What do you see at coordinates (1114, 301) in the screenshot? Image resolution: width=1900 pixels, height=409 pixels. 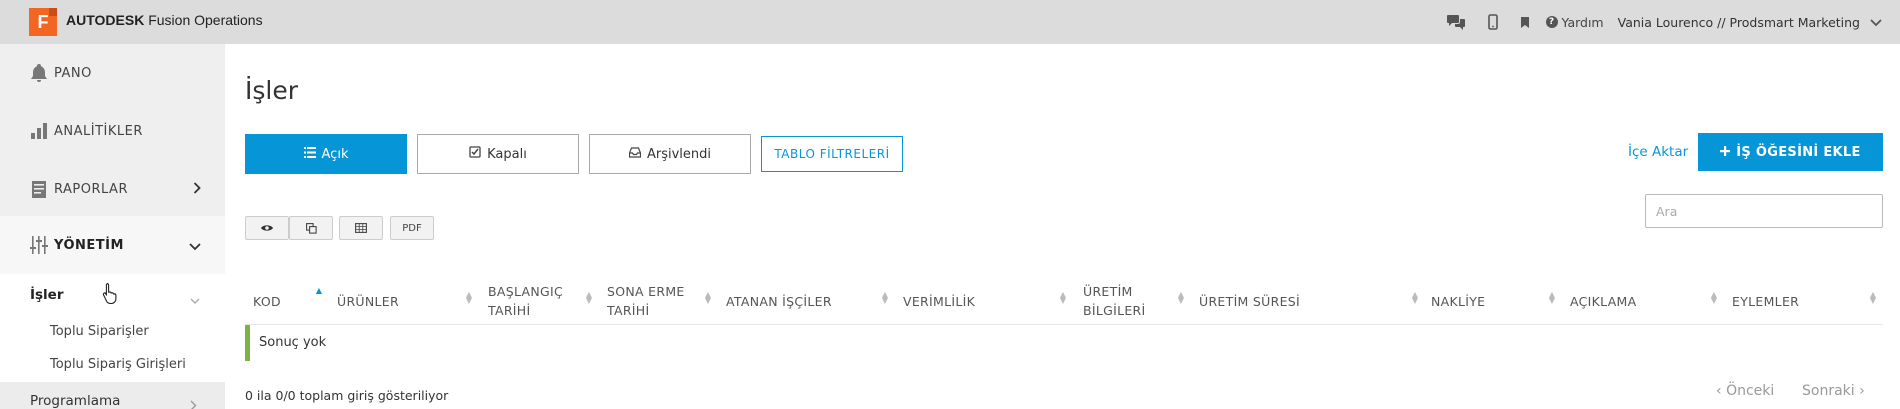 I see `column-header-uretim-bilgileri: ÜRETİM BİLGİLERİ` at bounding box center [1114, 301].